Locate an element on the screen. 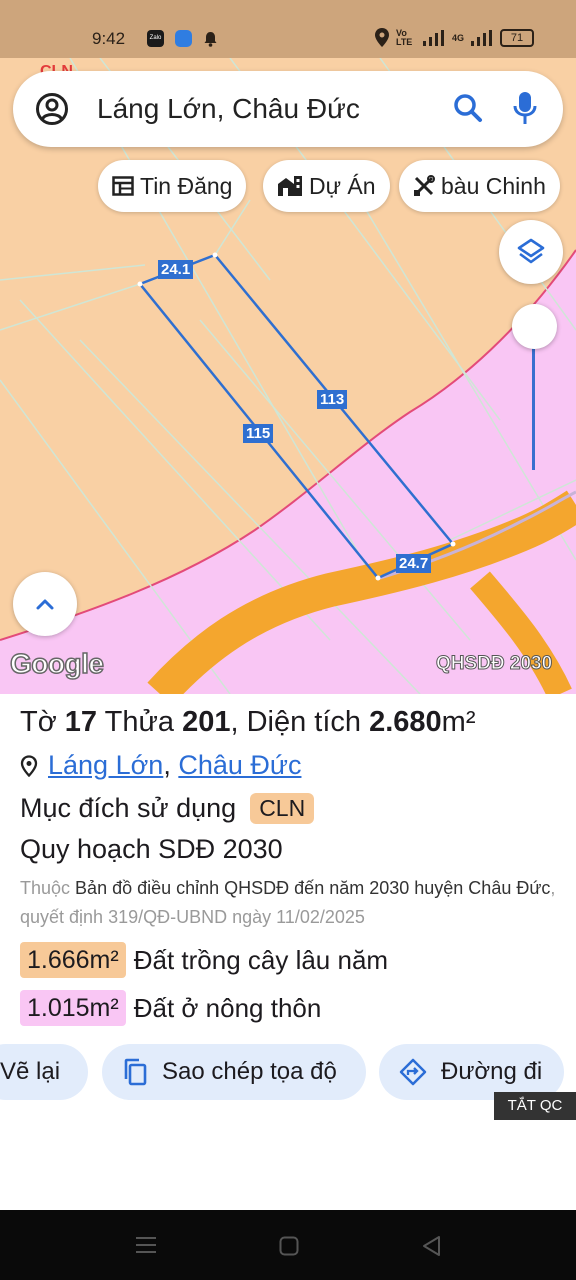 The width and height of the screenshot is (576, 1280). google-logo: Google is located at coordinates (56, 663).